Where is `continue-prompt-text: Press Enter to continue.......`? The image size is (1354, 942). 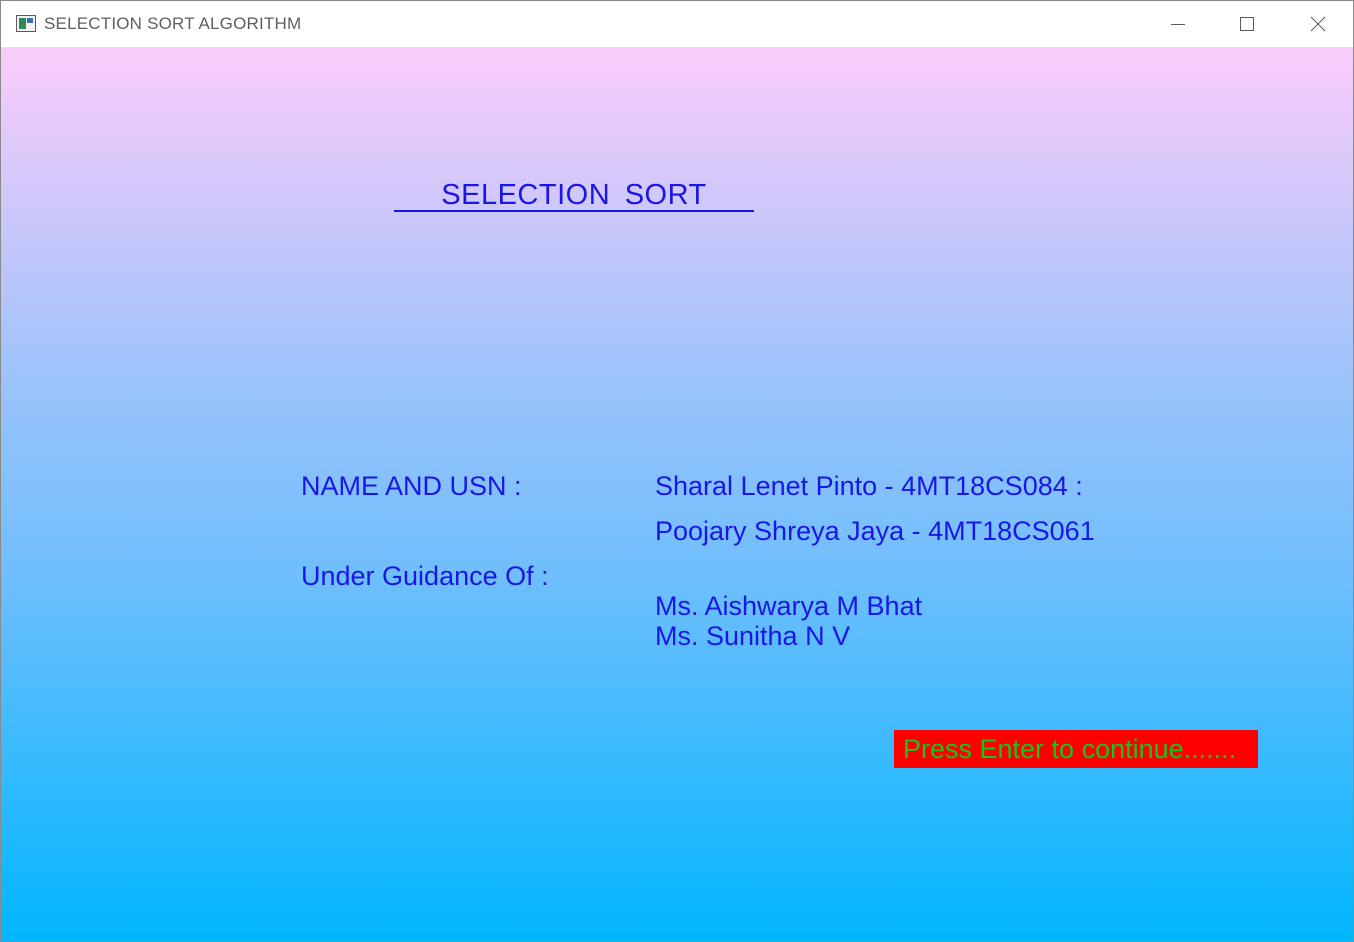 continue-prompt-text: Press Enter to continue....... is located at coordinates (1069, 749).